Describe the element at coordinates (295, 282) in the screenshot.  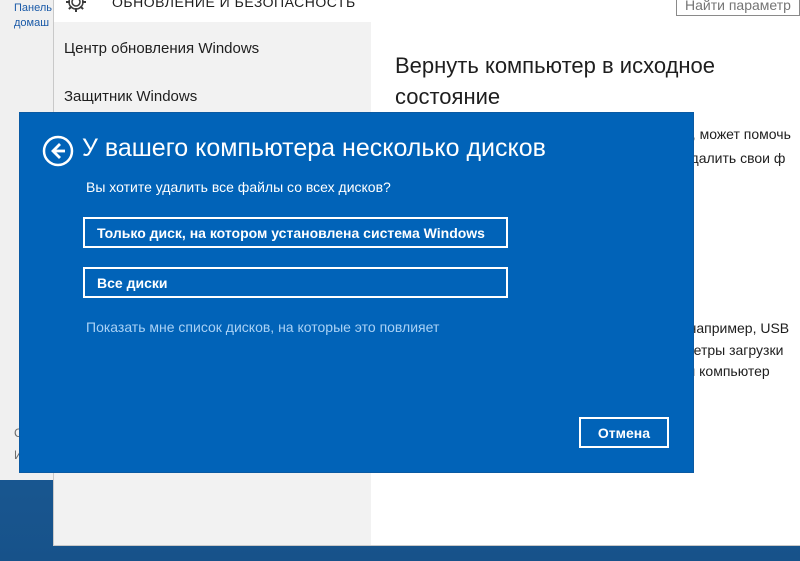
I see `all-drives-button: Все диски` at that location.